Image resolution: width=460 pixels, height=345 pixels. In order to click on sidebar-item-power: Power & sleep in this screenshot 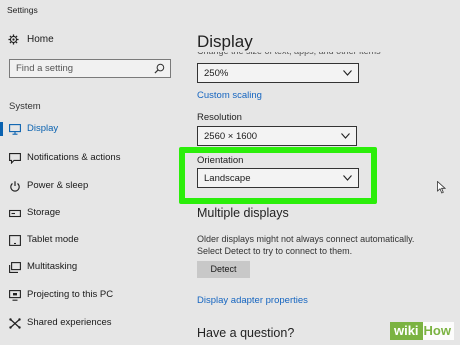, I will do `click(91, 186)`.